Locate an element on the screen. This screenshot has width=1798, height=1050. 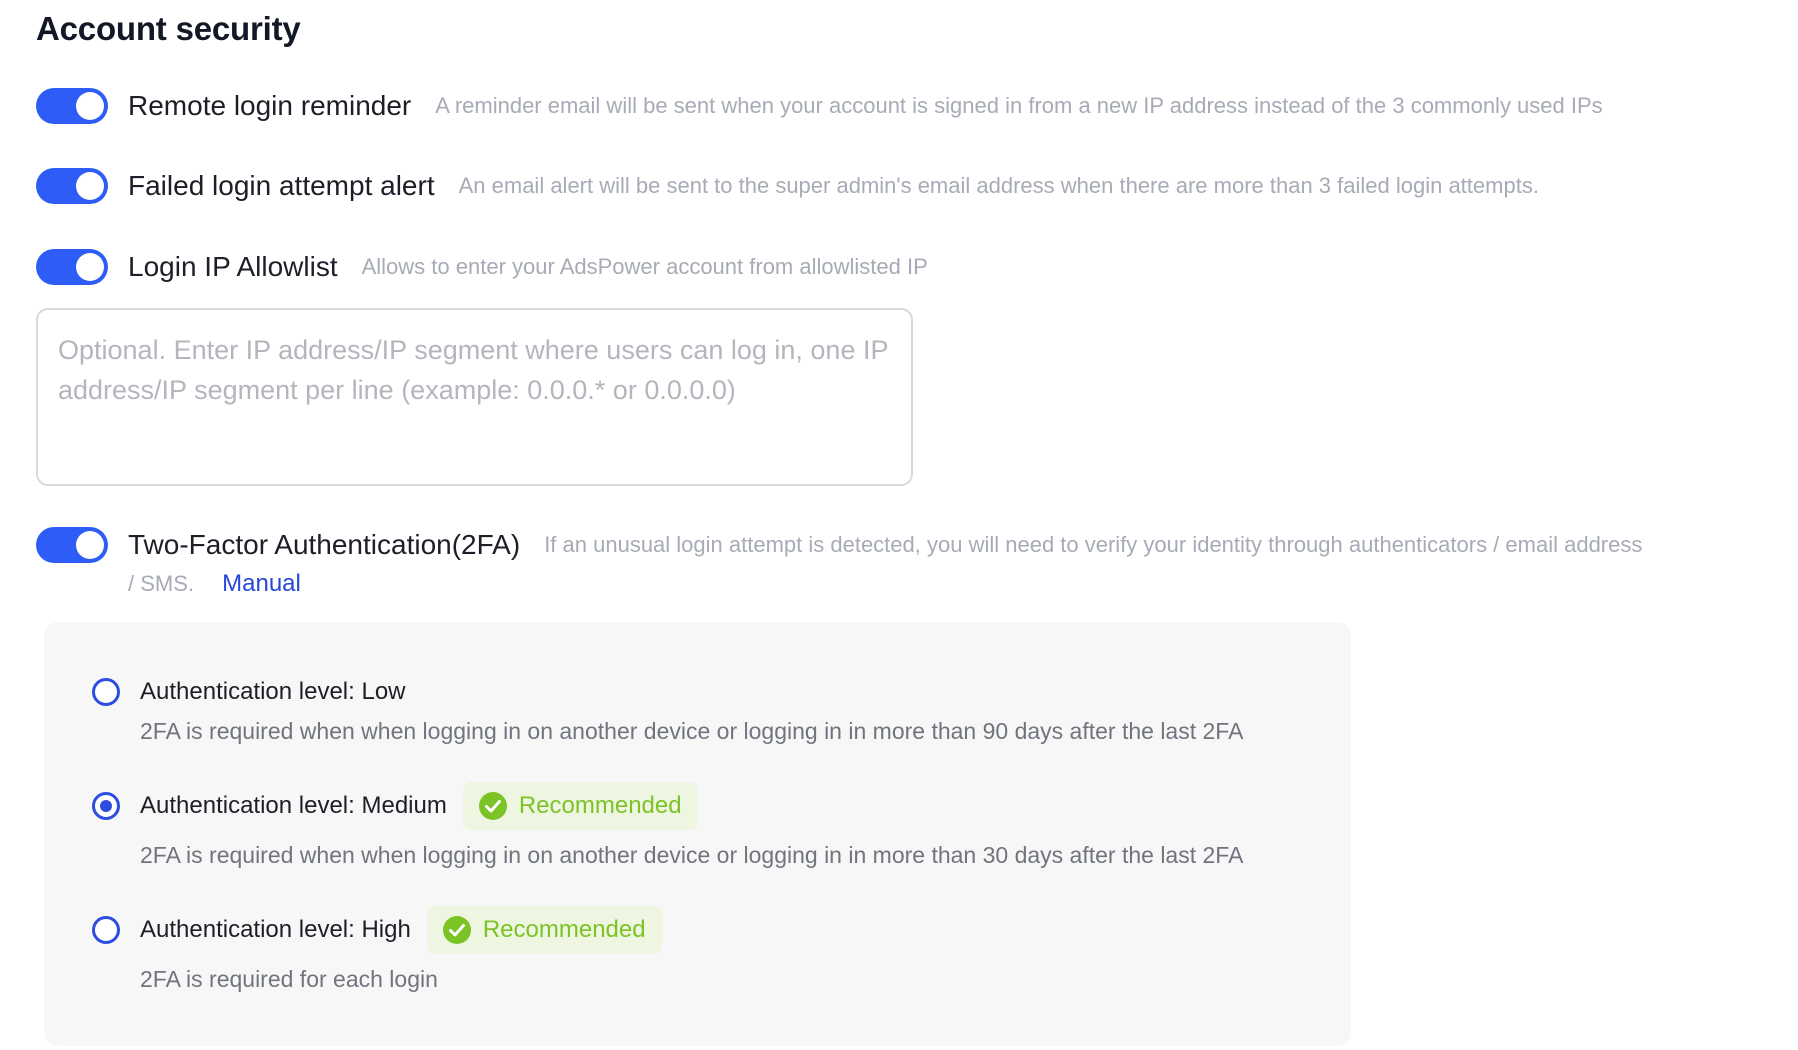
auth-level-option-medium: Authentication level: Medium Recommended is located at coordinates (395, 806).